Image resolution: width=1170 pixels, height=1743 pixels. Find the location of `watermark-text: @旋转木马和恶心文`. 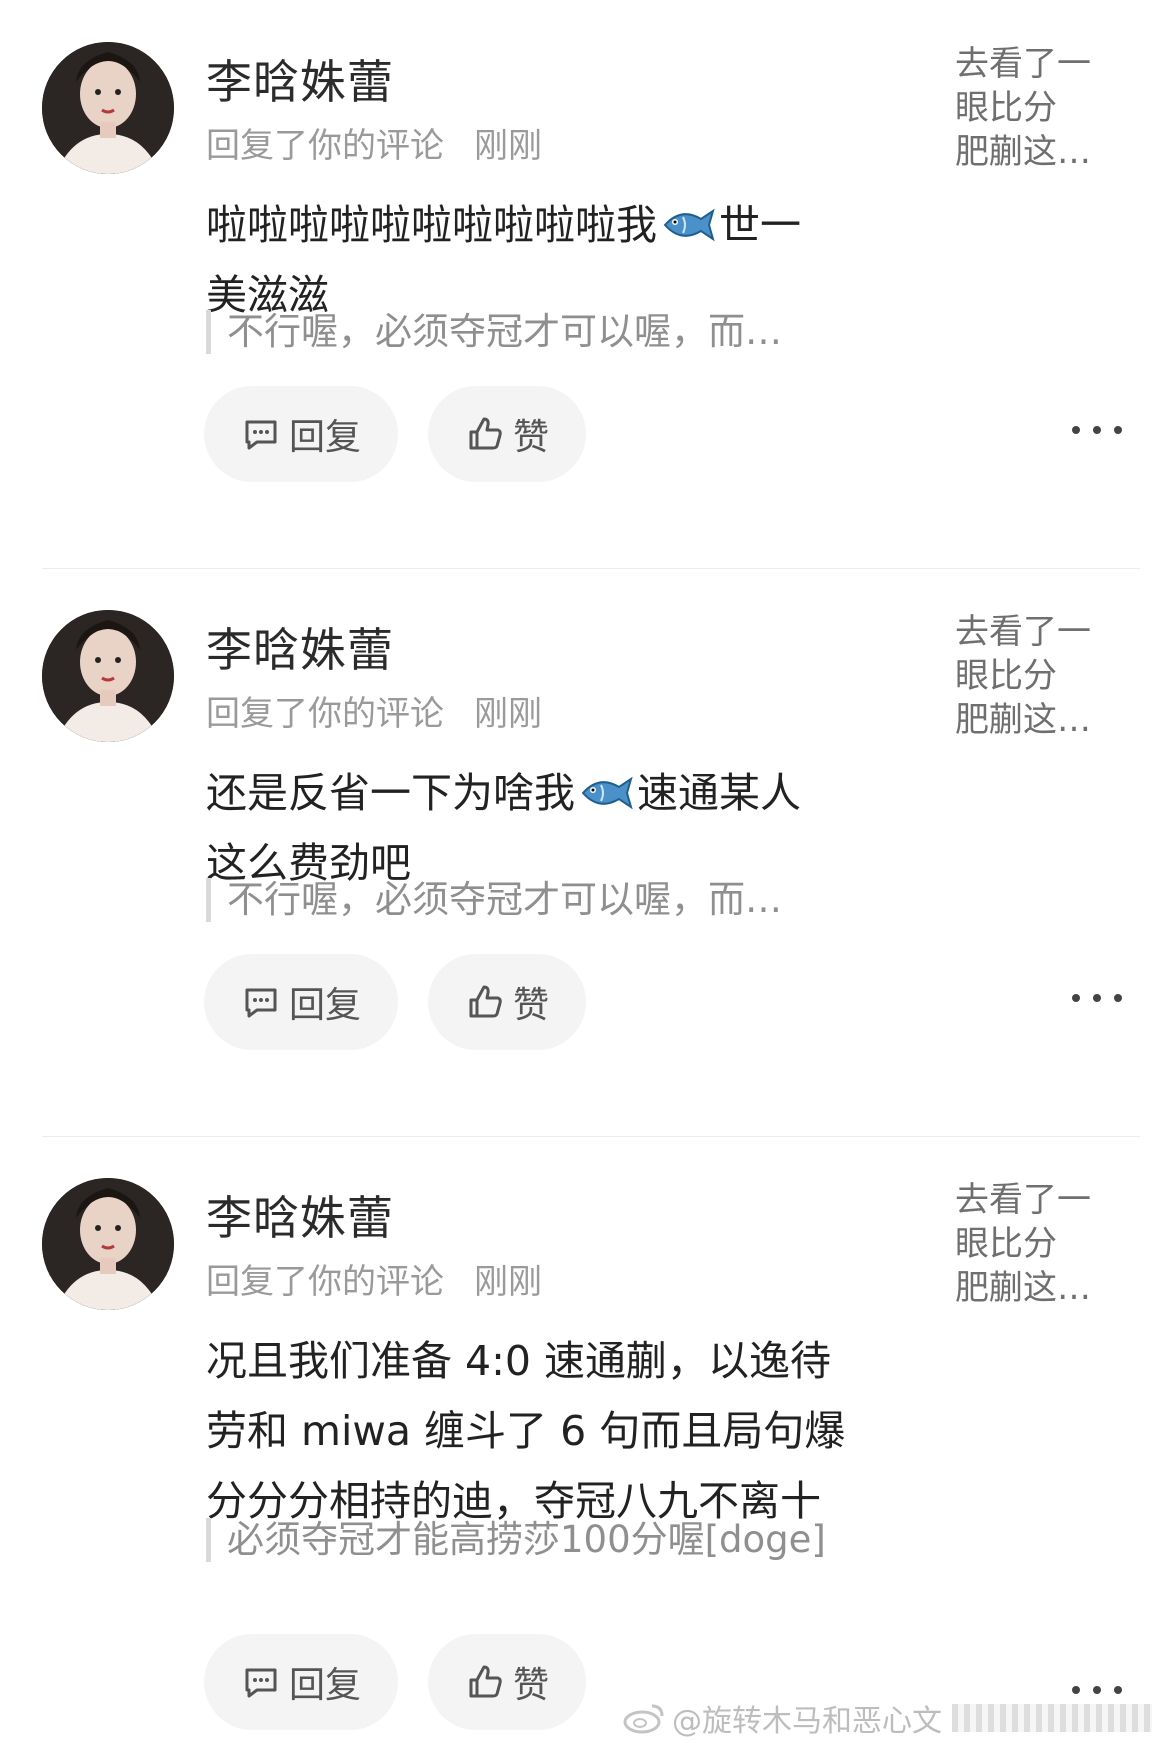

watermark-text: @旋转木马和恶心文 is located at coordinates (807, 1721).